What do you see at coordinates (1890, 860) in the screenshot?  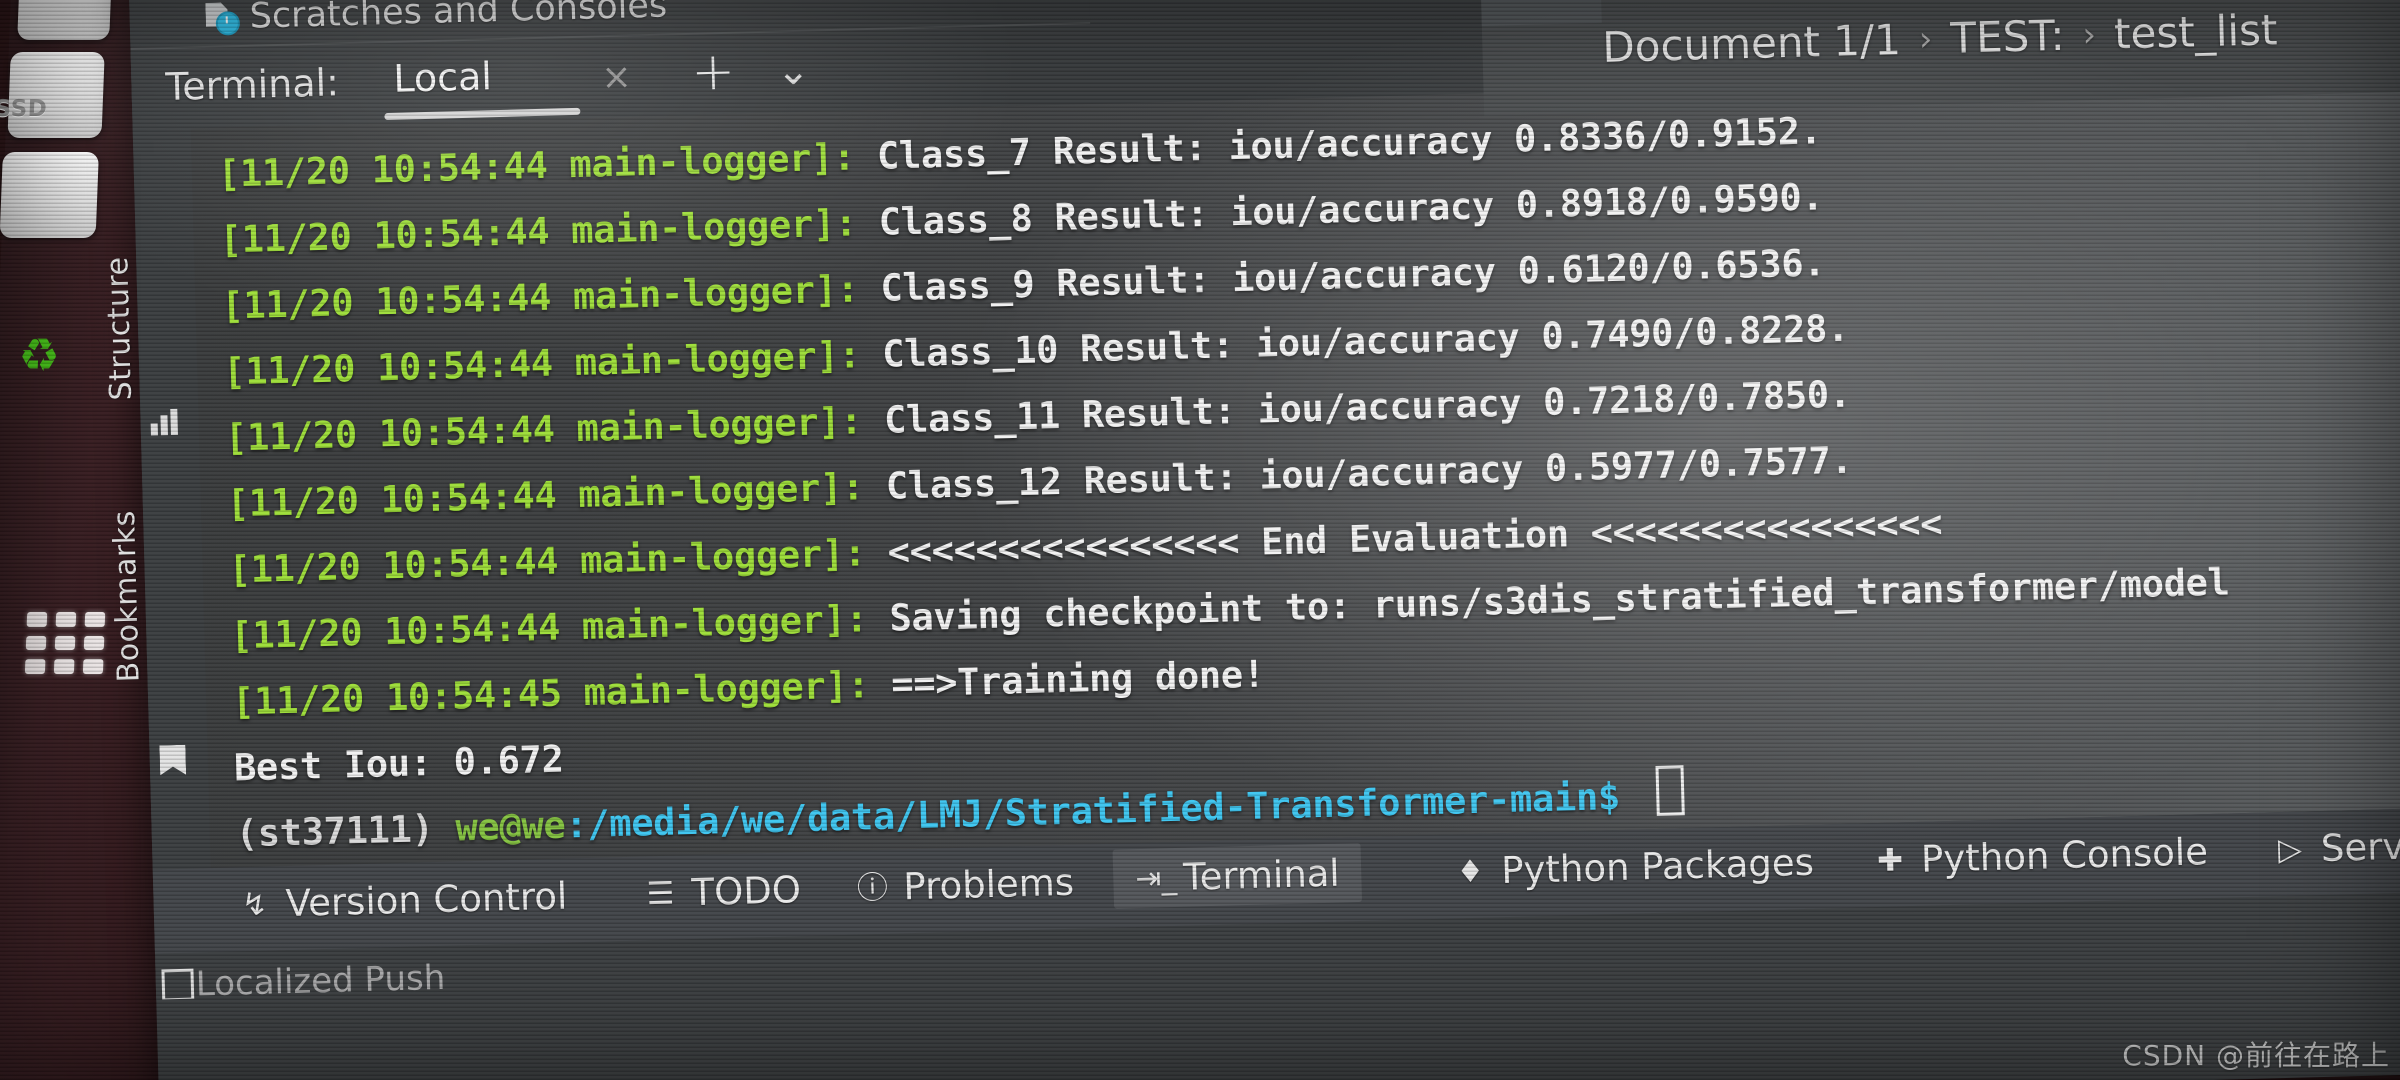 I see `python-icon: ✚` at bounding box center [1890, 860].